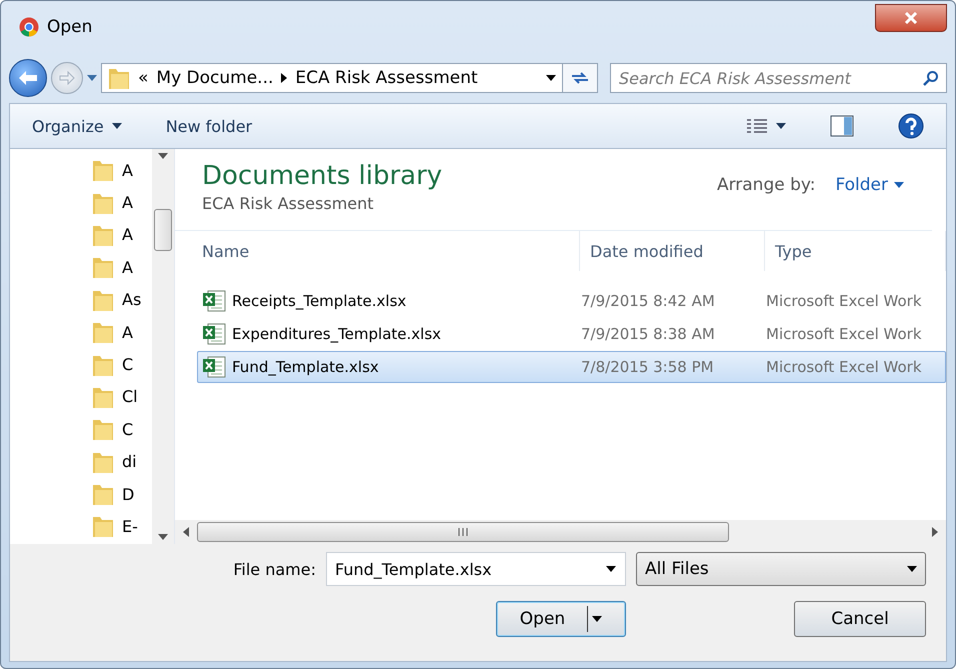 This screenshot has height=669, width=956. I want to click on new-folder-button: New folder, so click(209, 126).